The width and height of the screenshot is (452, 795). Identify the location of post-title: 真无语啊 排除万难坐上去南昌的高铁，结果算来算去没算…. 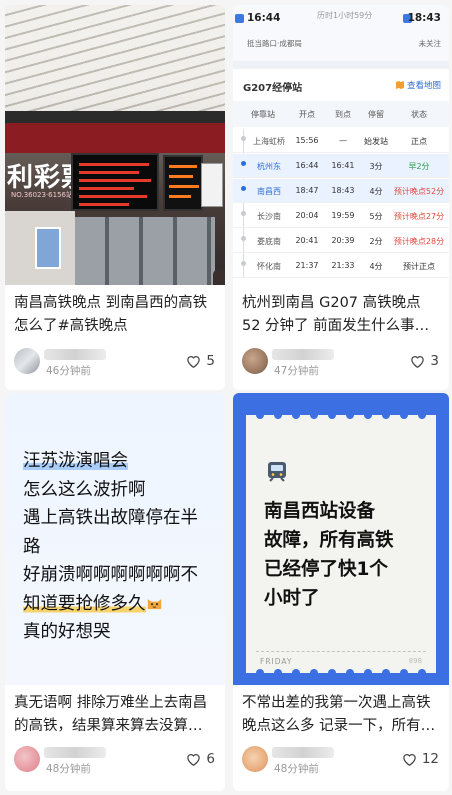
(115, 715).